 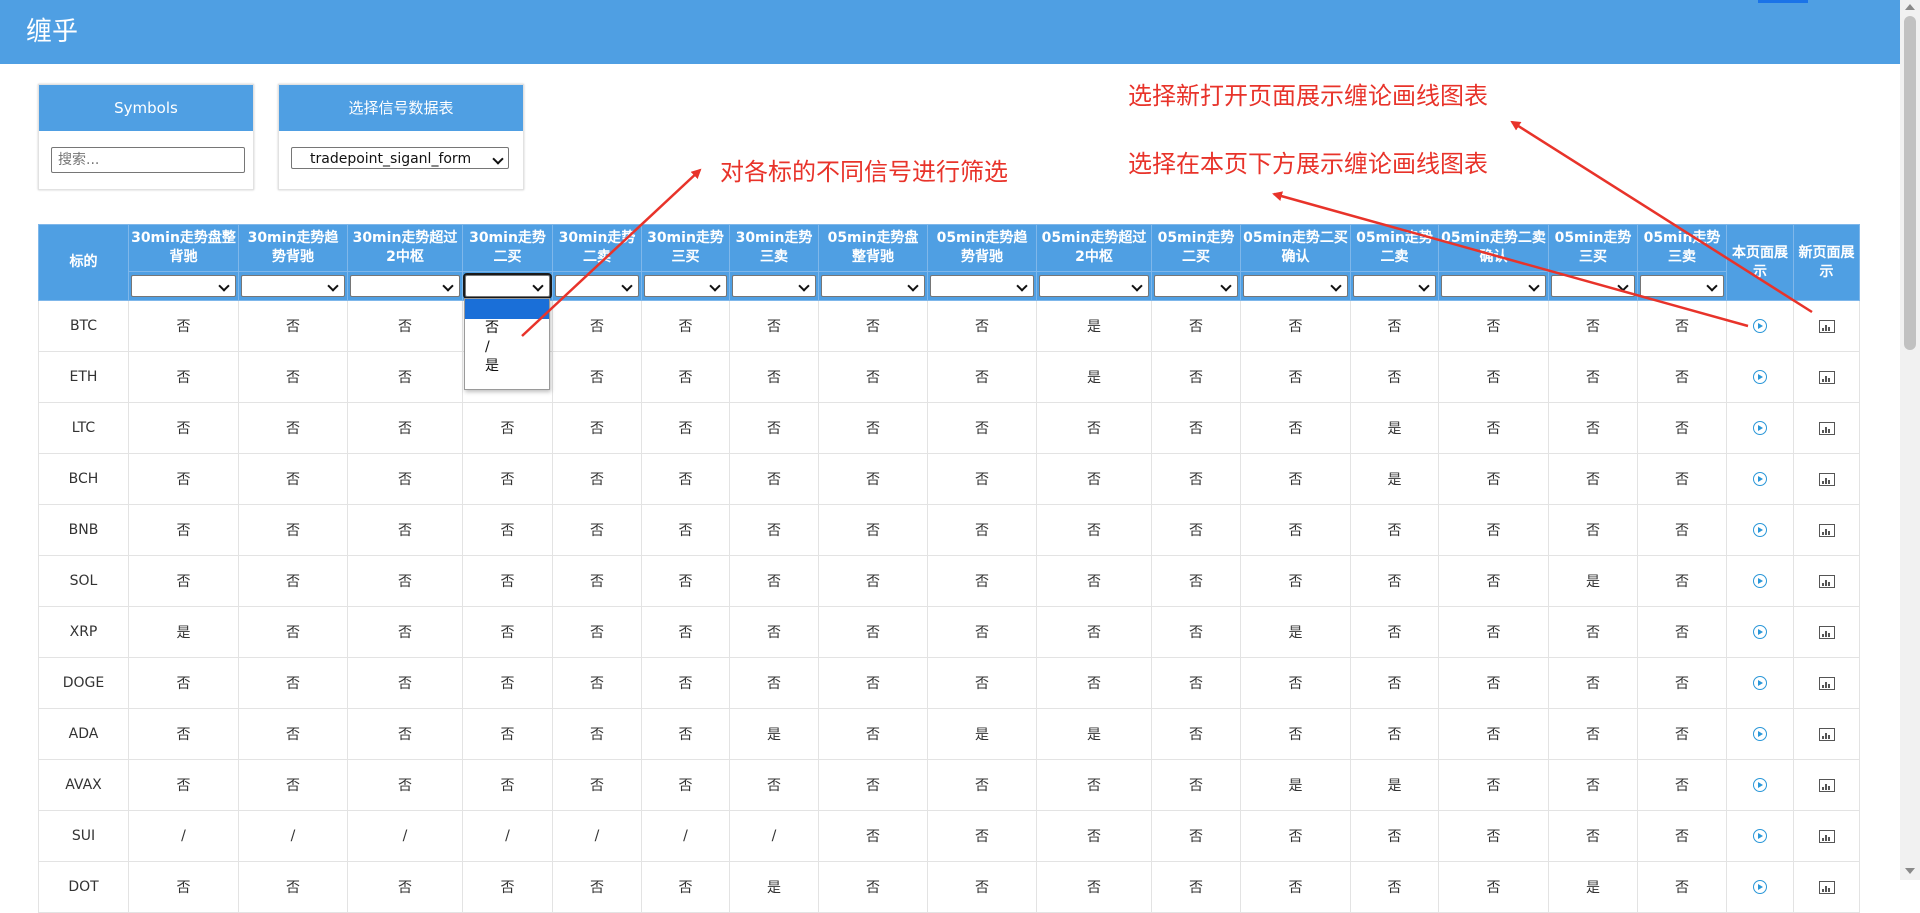 What do you see at coordinates (1826, 887) in the screenshot?
I see `chart-icon` at bounding box center [1826, 887].